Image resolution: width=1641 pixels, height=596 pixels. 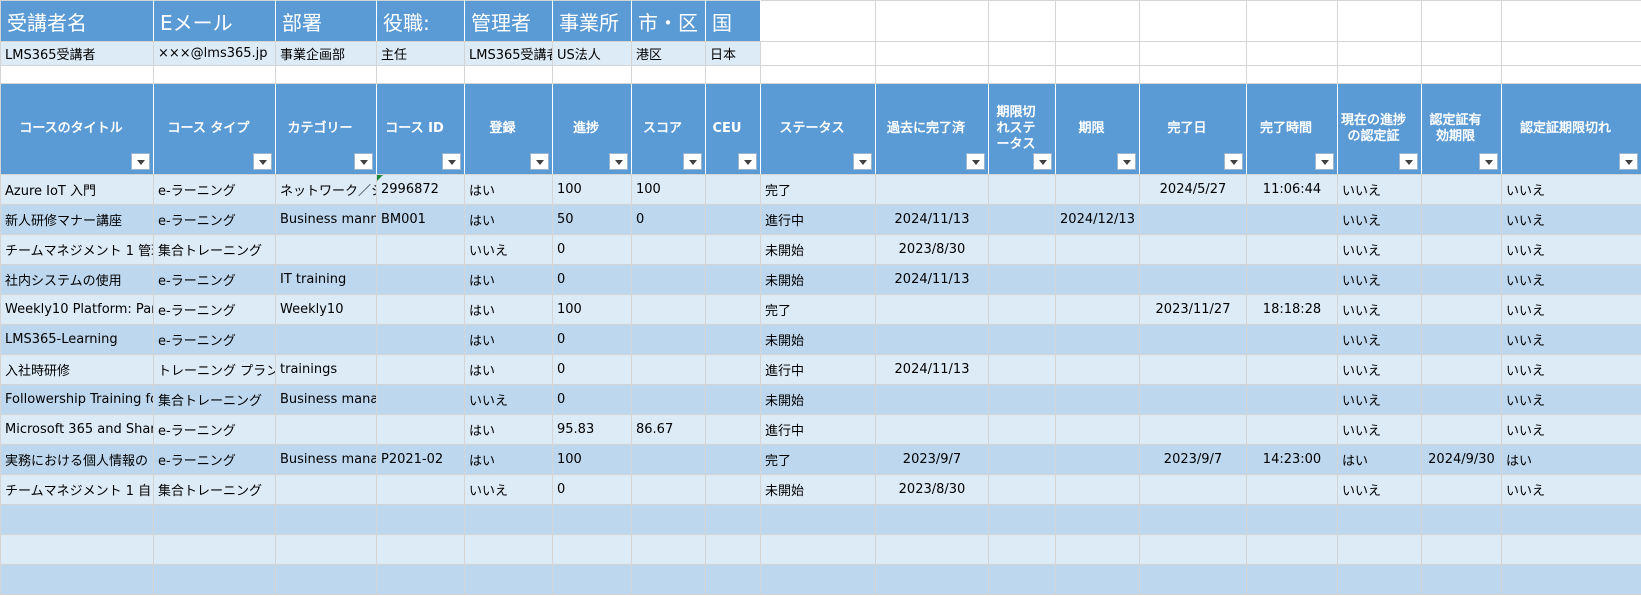 I want to click on department-cell: 事業企画部, so click(x=326, y=53).